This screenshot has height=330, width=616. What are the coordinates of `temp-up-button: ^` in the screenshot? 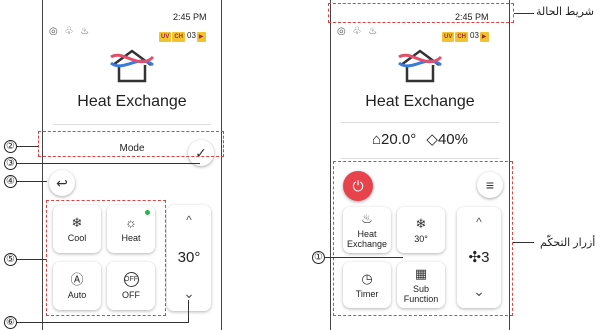 It's located at (189, 220).